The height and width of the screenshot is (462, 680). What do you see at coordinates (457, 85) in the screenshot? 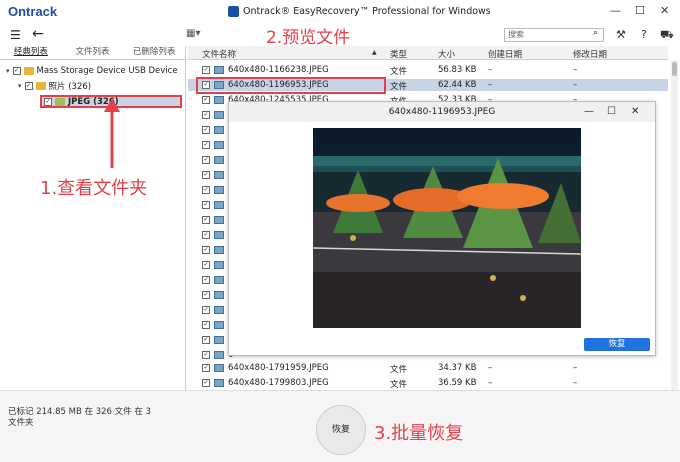
I see `file-size: 62.44 KB` at bounding box center [457, 85].